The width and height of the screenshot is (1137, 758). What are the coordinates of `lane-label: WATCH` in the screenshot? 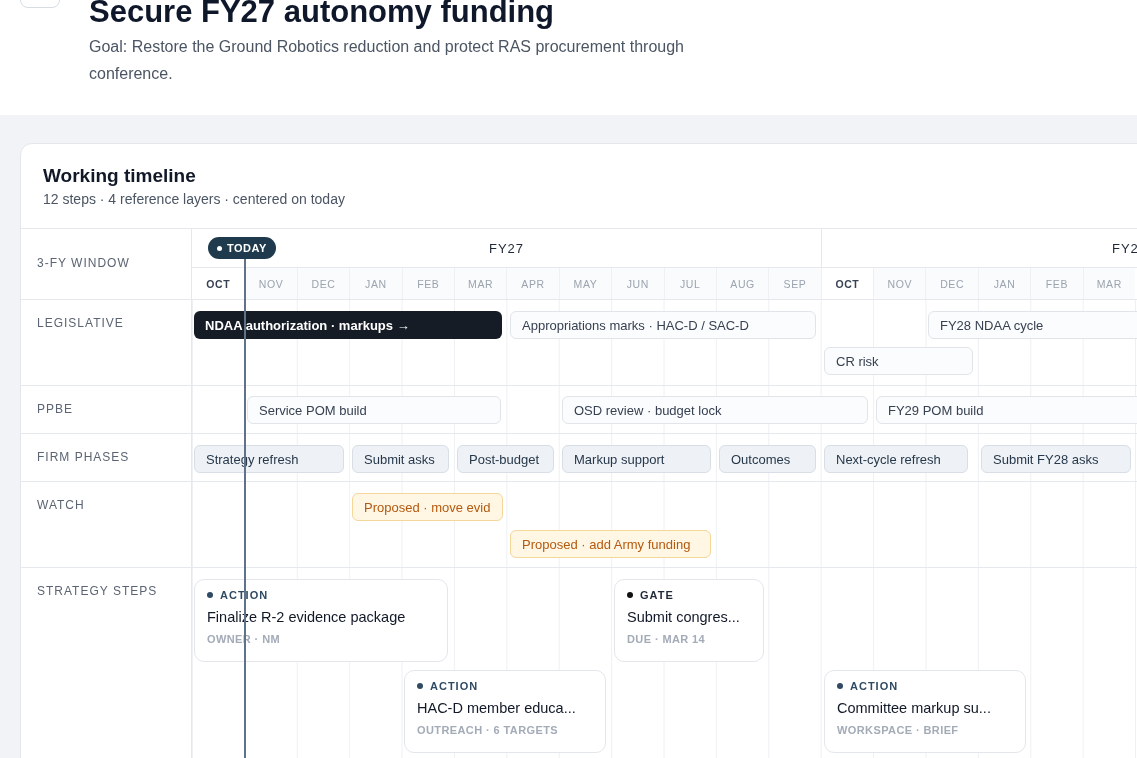 It's located at (61, 505).